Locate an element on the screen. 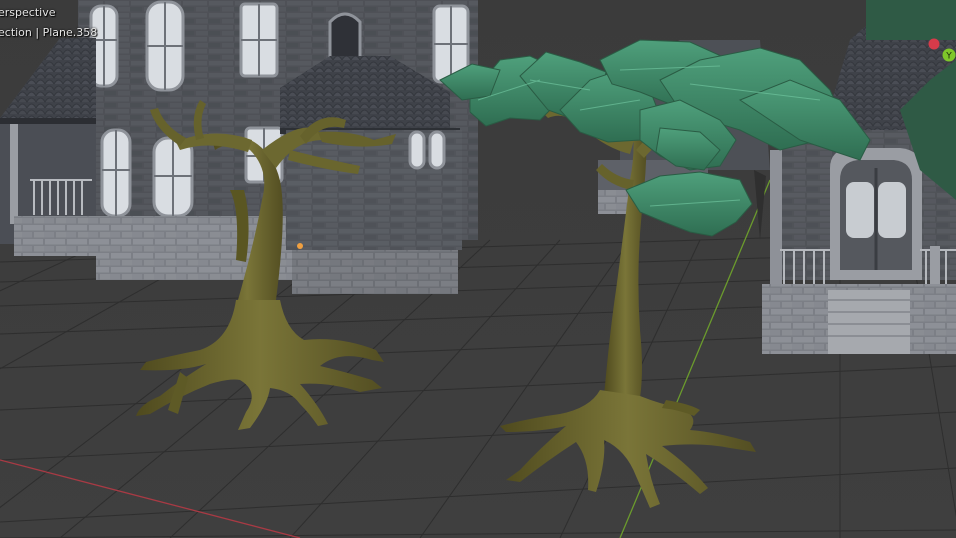 The width and height of the screenshot is (956, 538). x-axis-gizmo-icon is located at coordinates (934, 44).